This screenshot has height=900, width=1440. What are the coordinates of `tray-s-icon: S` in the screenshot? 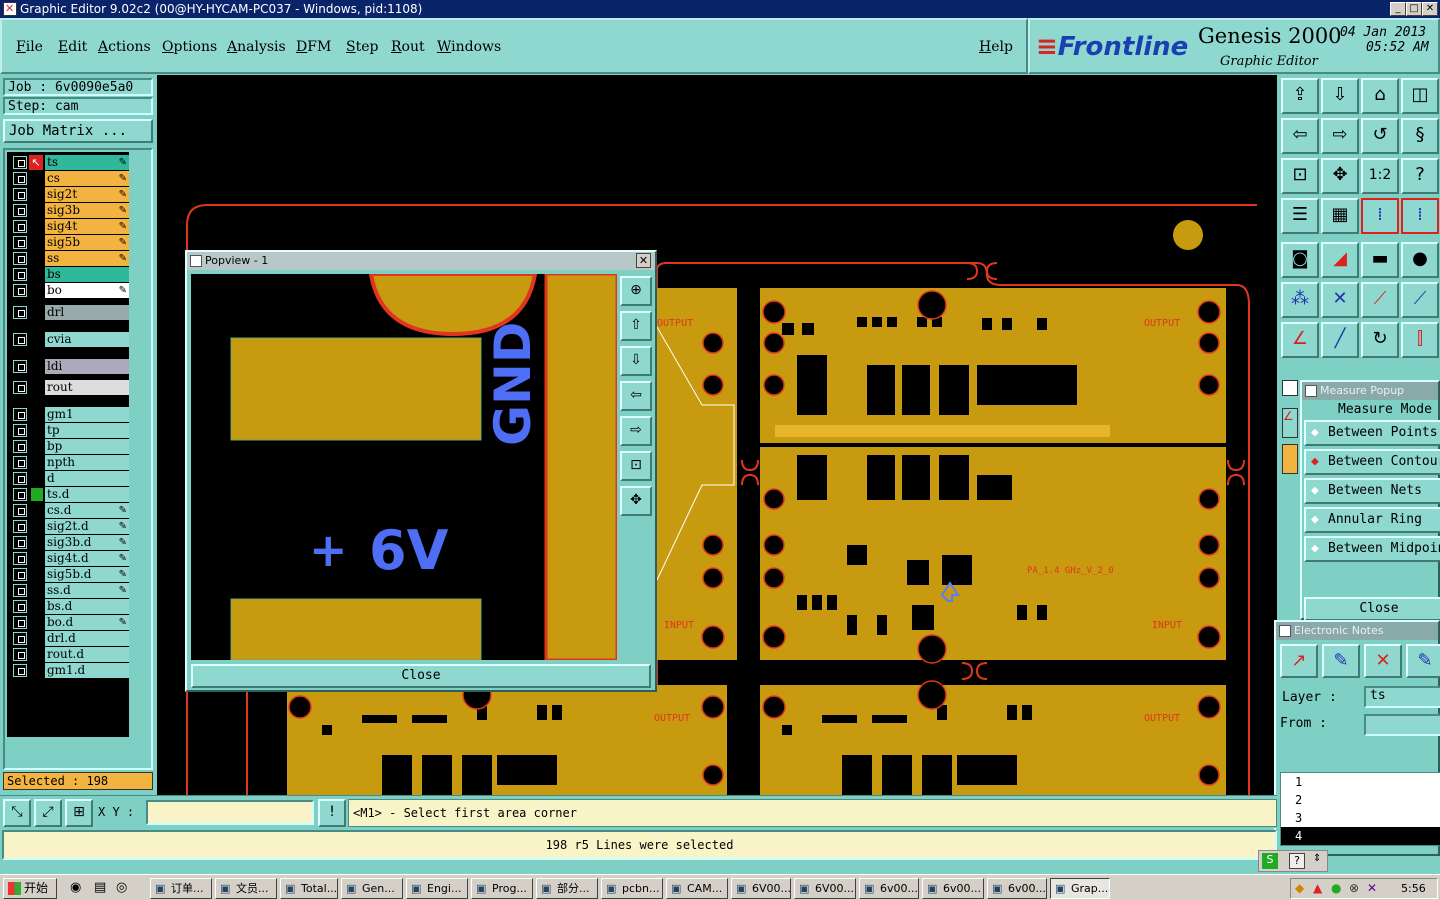 It's located at (1270, 861).